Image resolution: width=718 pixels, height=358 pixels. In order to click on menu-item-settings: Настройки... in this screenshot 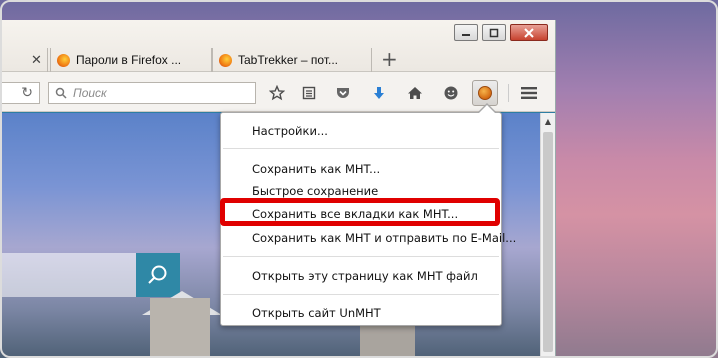, I will do `click(290, 131)`.